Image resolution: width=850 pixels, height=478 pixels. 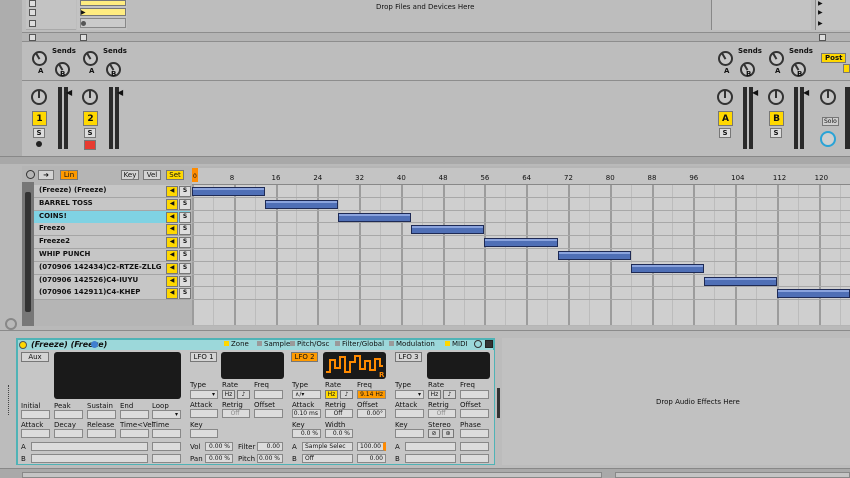 What do you see at coordinates (268, 394) in the screenshot?
I see `lfo1-freq-field` at bounding box center [268, 394].